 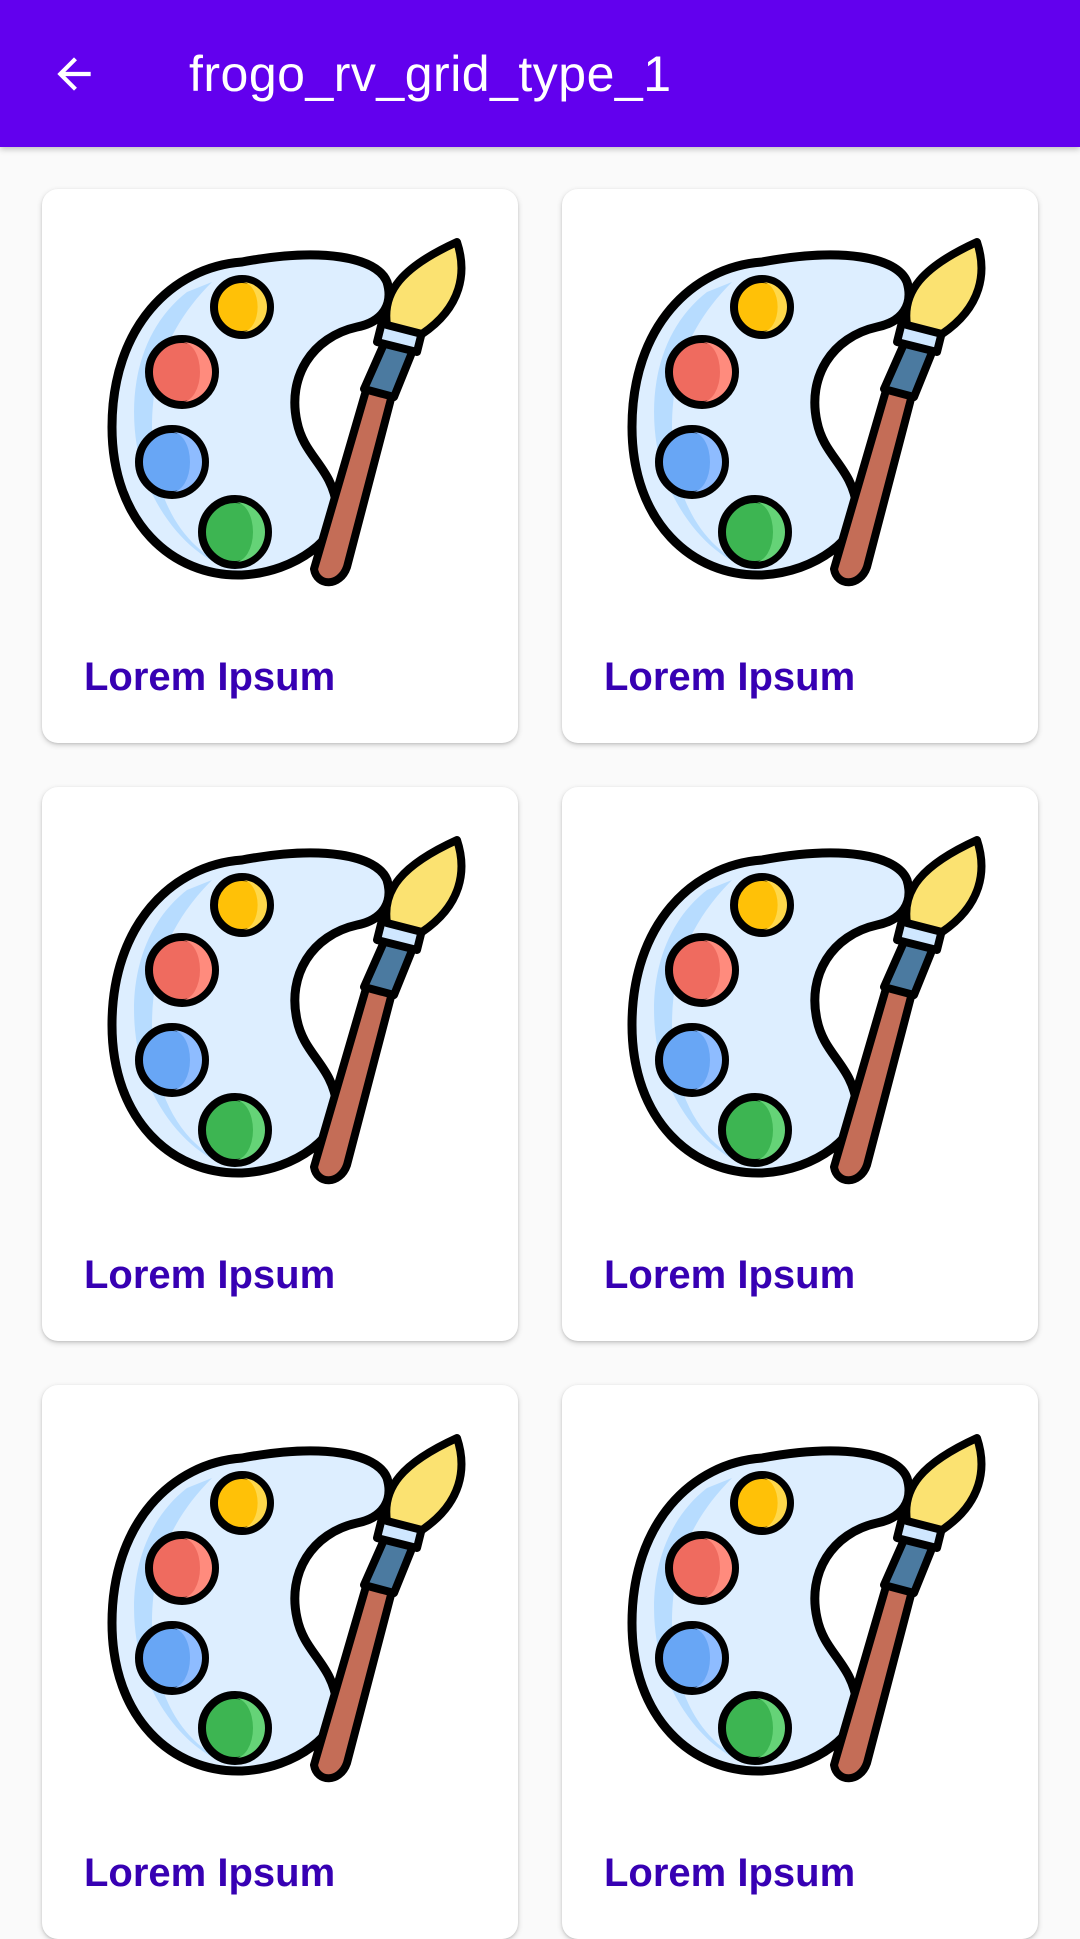 I want to click on arrow-back-icon, so click(x=73, y=73).